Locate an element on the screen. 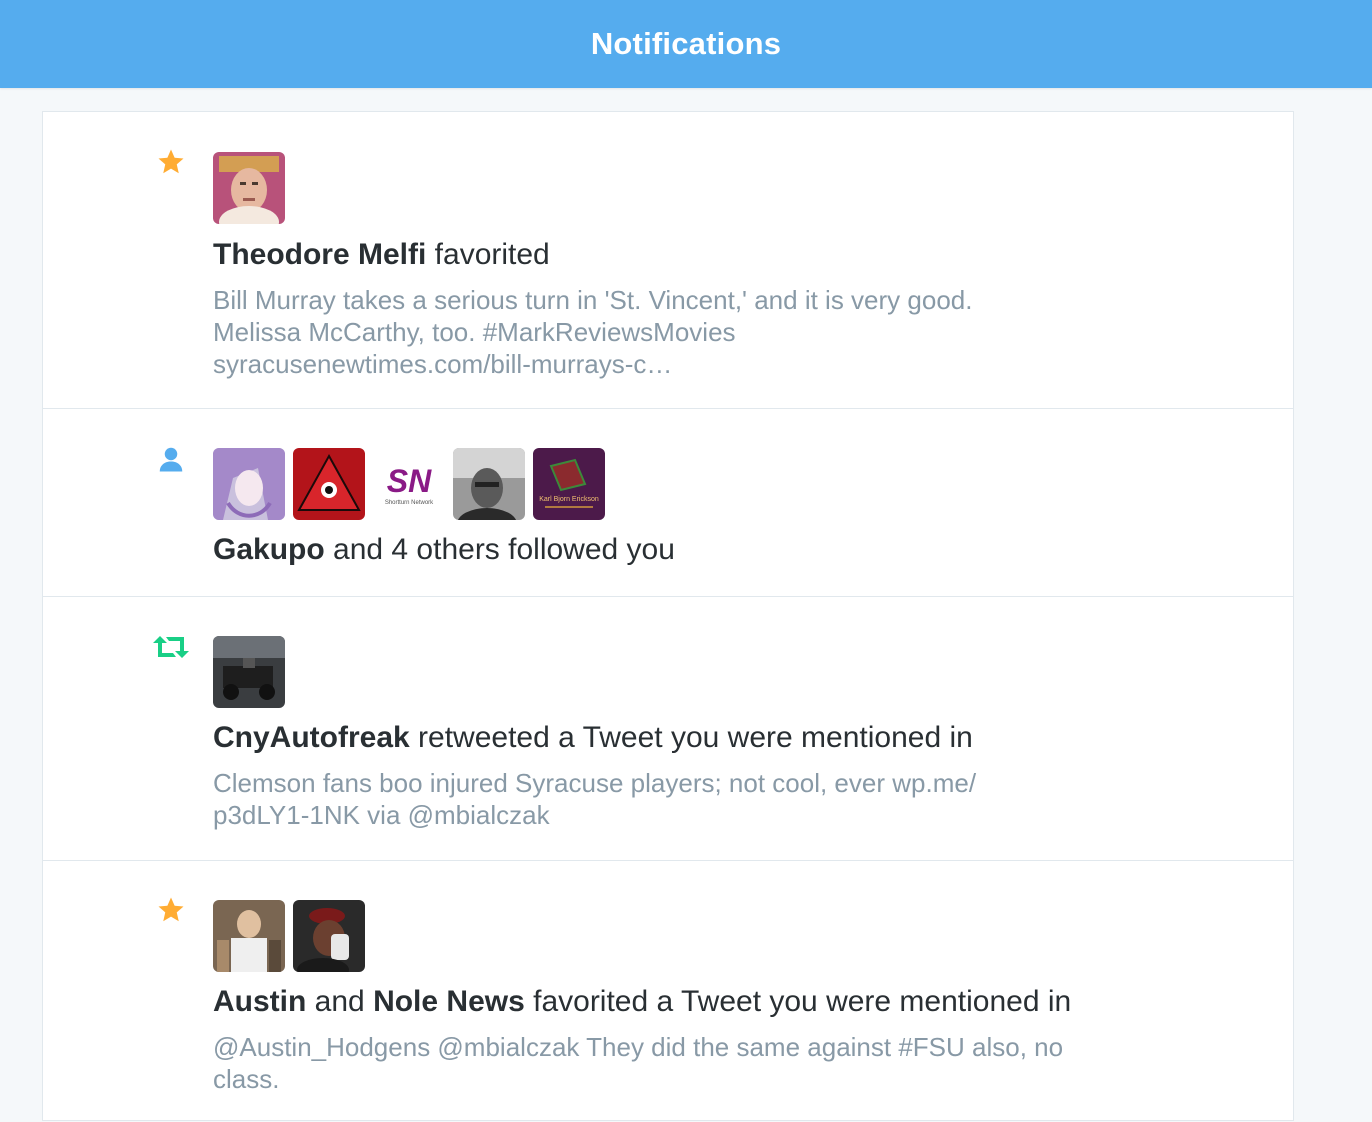  actor-name: Austin is located at coordinates (259, 1001).